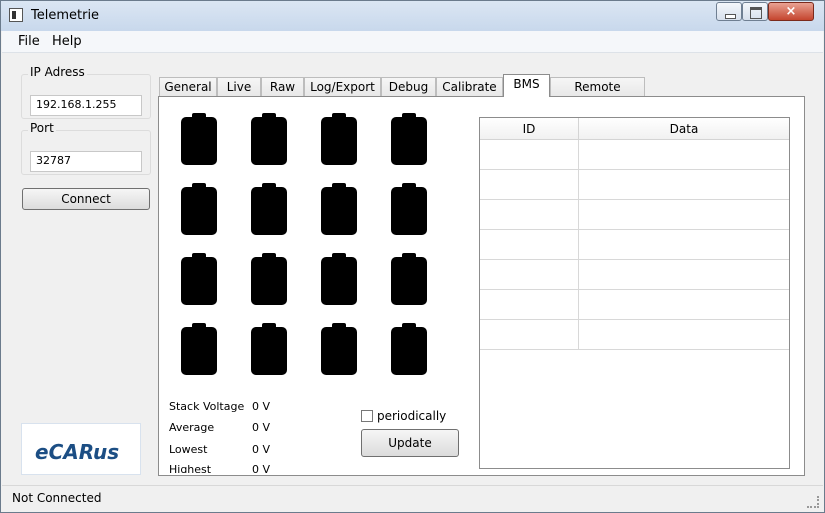 The width and height of the screenshot is (825, 513). What do you see at coordinates (342, 87) in the screenshot?
I see `tab-log-export: Log/Export` at bounding box center [342, 87].